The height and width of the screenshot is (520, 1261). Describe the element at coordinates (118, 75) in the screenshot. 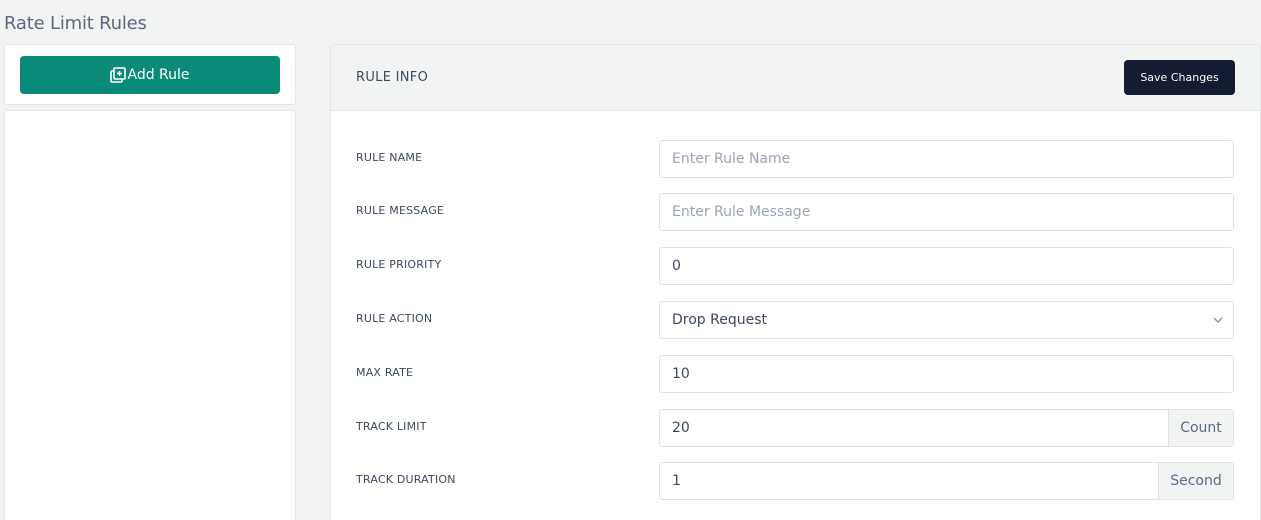

I see `add-box-icon` at that location.